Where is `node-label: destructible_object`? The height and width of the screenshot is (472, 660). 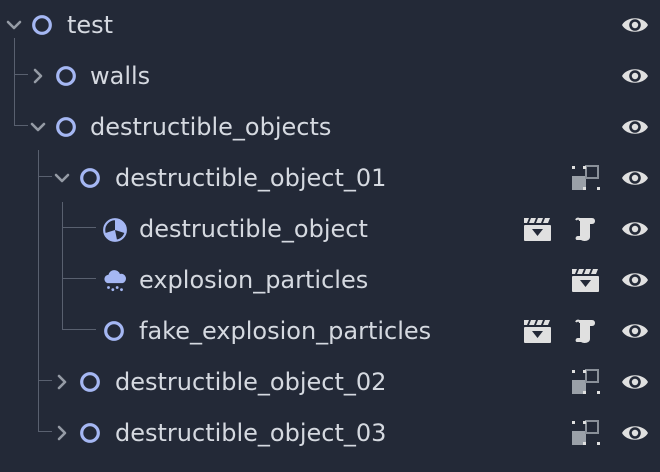
node-label: destructible_object is located at coordinates (253, 229).